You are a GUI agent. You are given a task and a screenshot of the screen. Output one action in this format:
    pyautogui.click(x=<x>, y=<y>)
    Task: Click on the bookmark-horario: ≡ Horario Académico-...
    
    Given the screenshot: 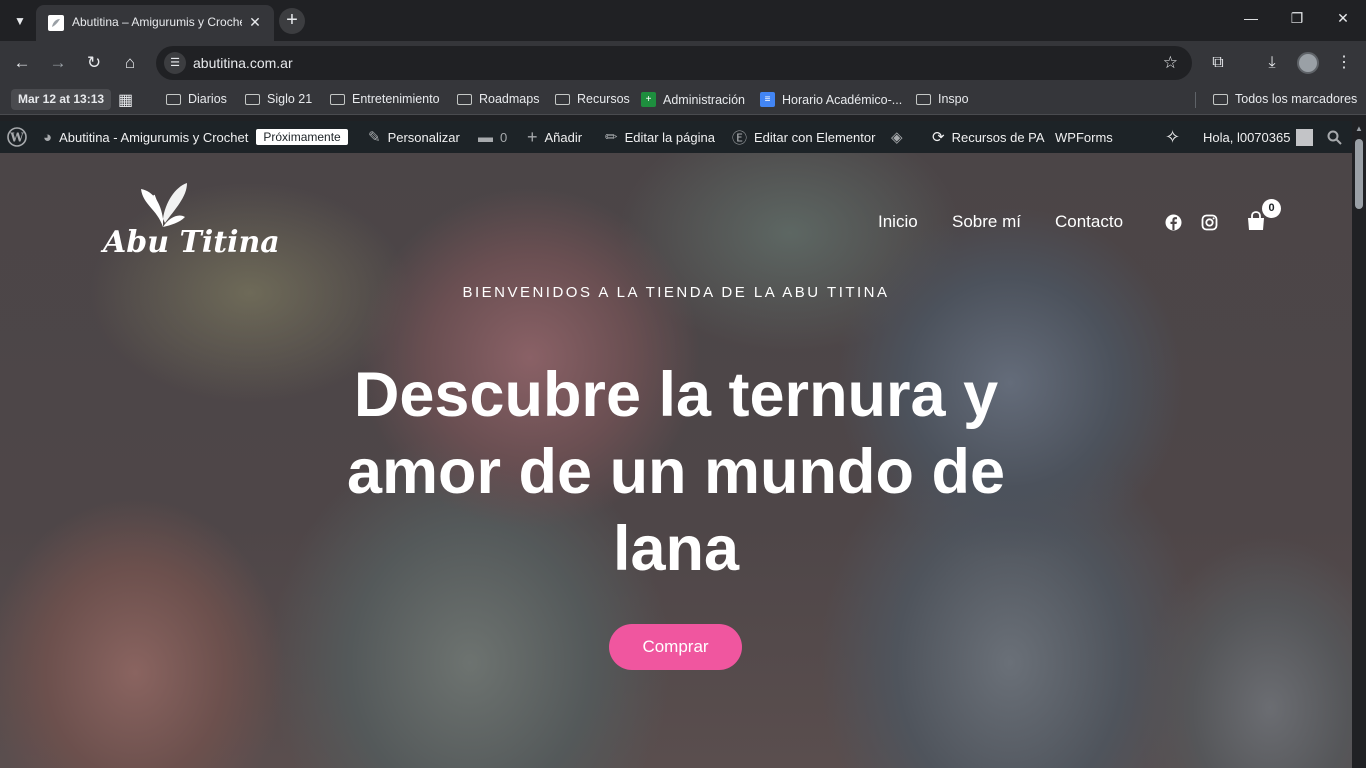 What is the action you would take?
    pyautogui.click(x=831, y=99)
    